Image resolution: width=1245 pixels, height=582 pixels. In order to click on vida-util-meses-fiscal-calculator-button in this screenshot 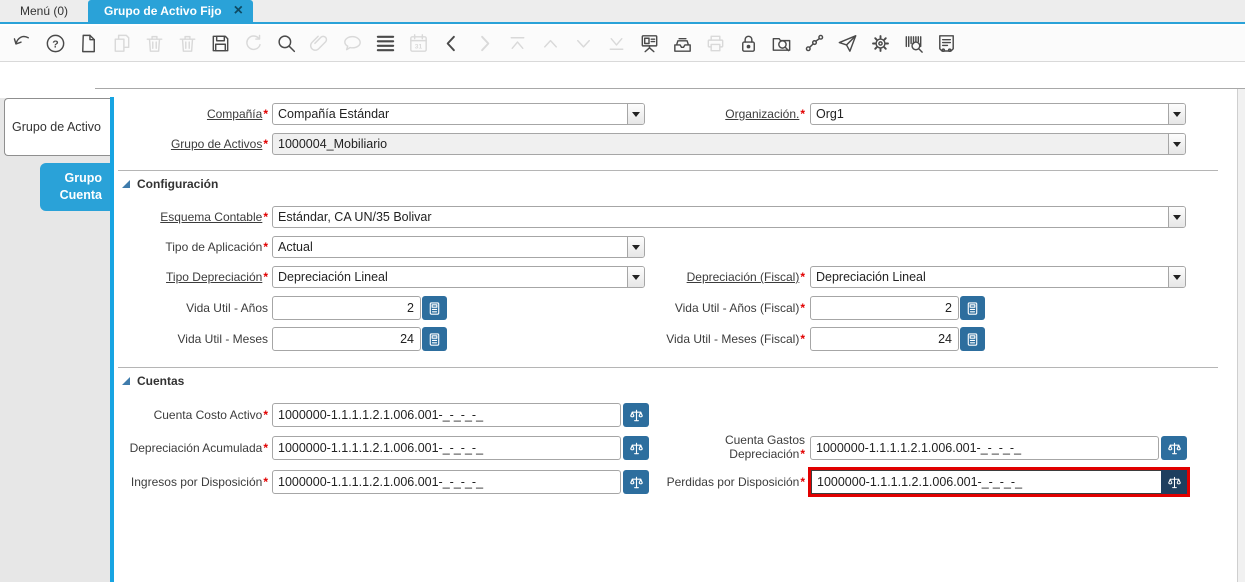, I will do `click(972, 339)`.